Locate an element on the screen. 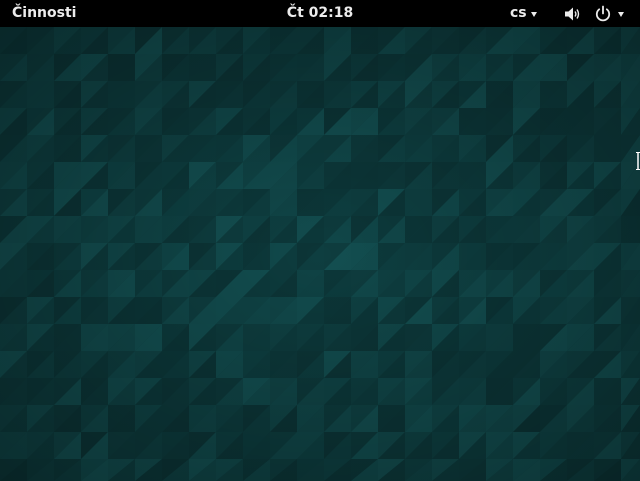 This screenshot has height=481, width=640. clock-label: Čt 02:18 is located at coordinates (320, 13).